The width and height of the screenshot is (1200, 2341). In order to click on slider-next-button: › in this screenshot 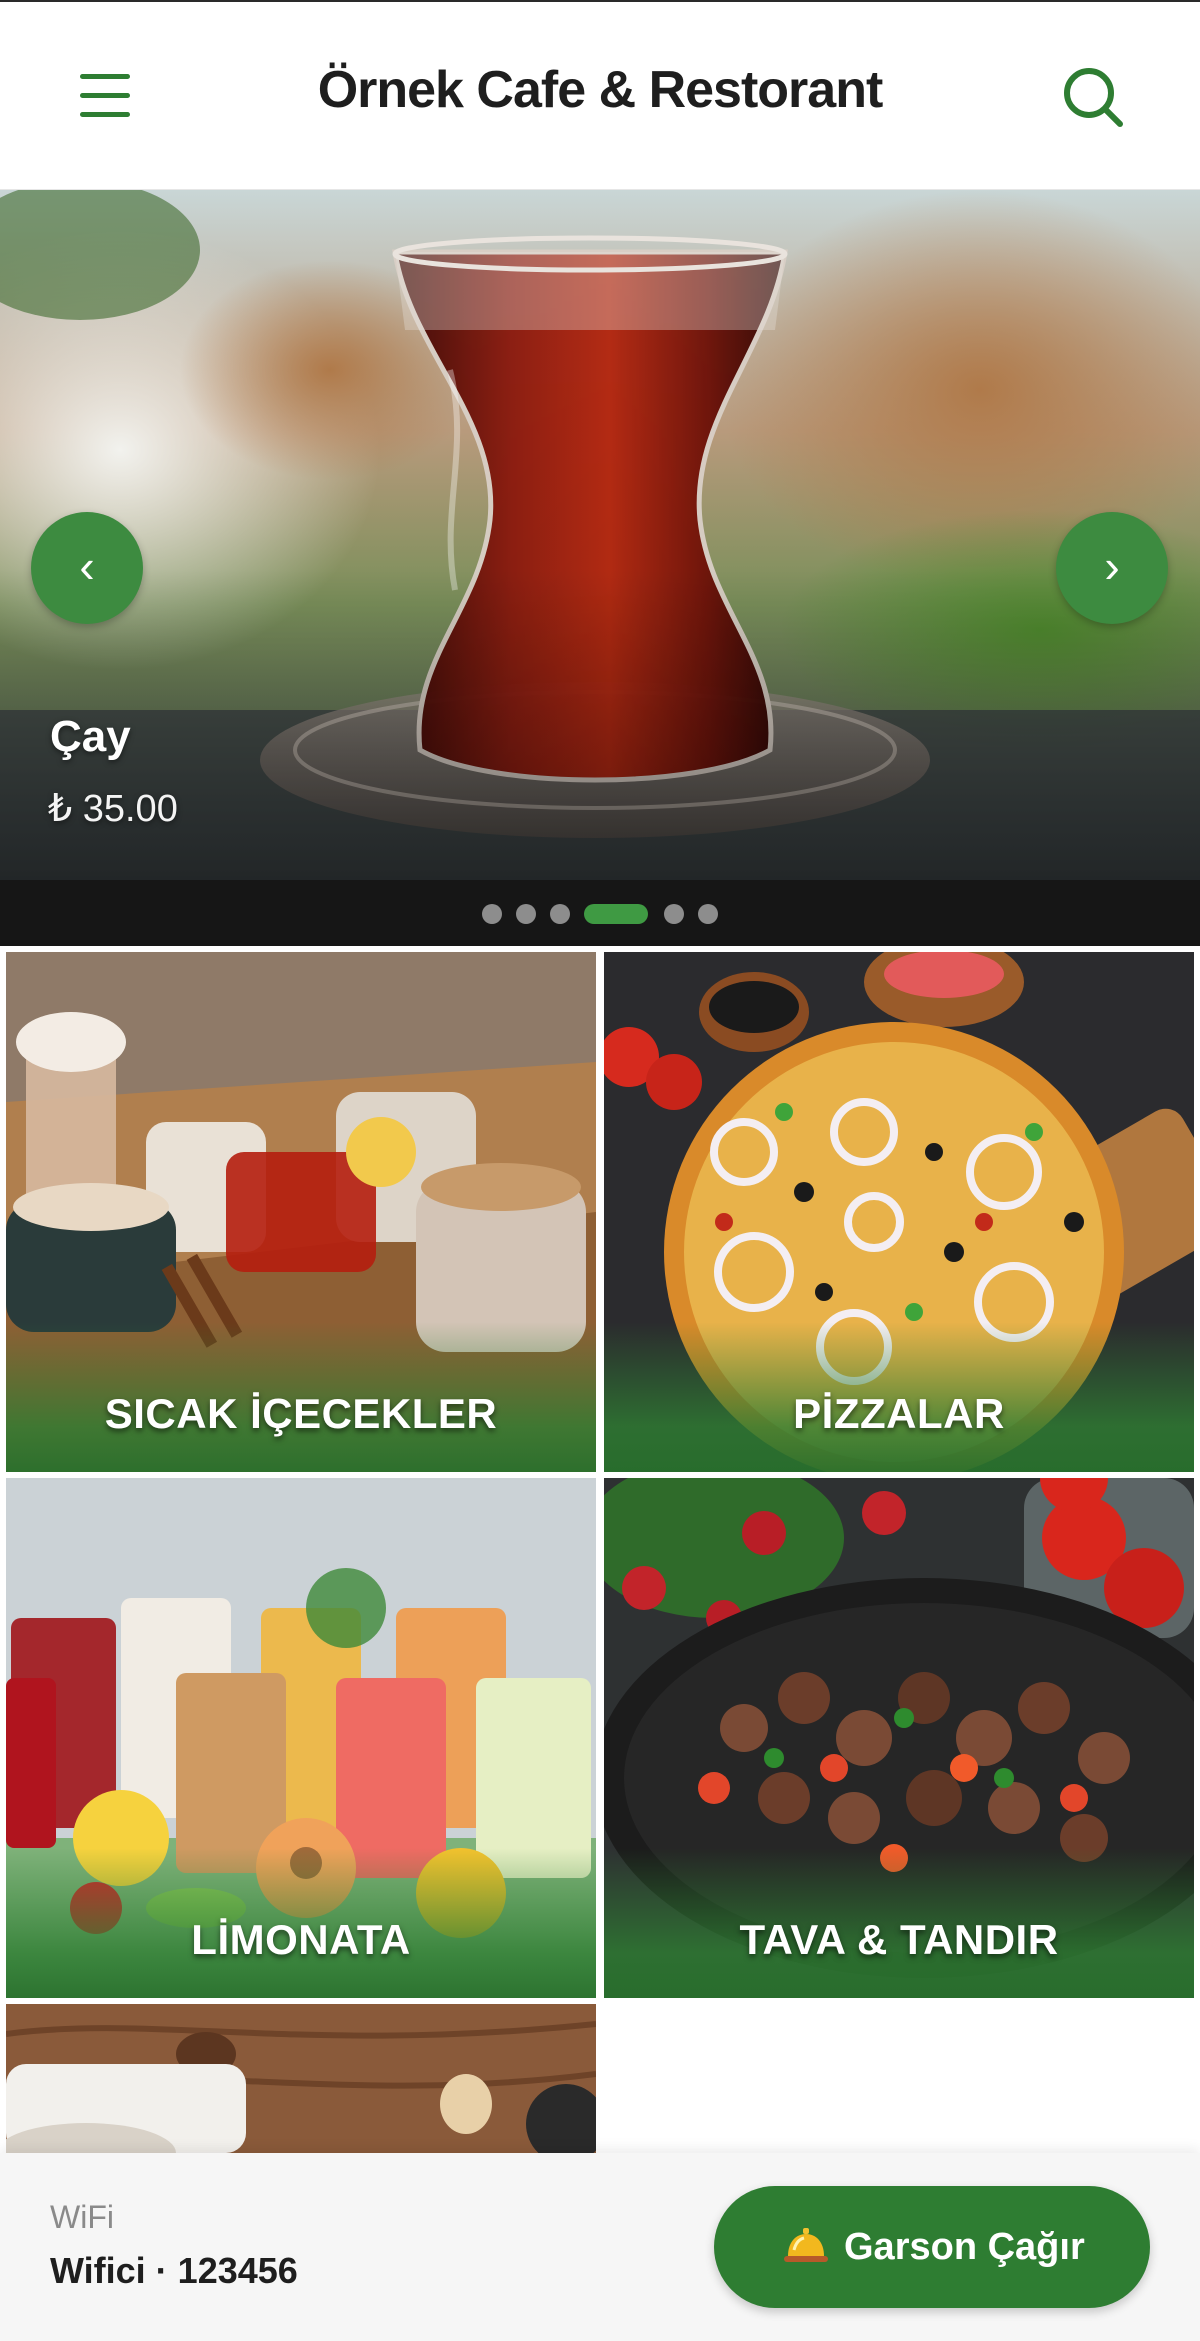, I will do `click(1112, 568)`.